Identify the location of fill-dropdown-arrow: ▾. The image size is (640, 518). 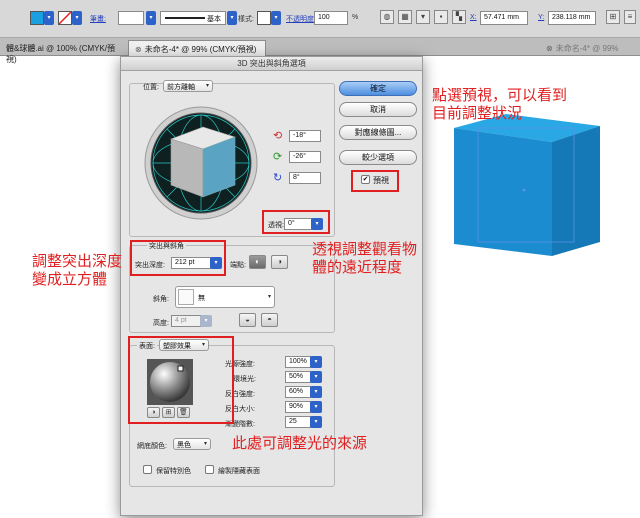
(49, 18).